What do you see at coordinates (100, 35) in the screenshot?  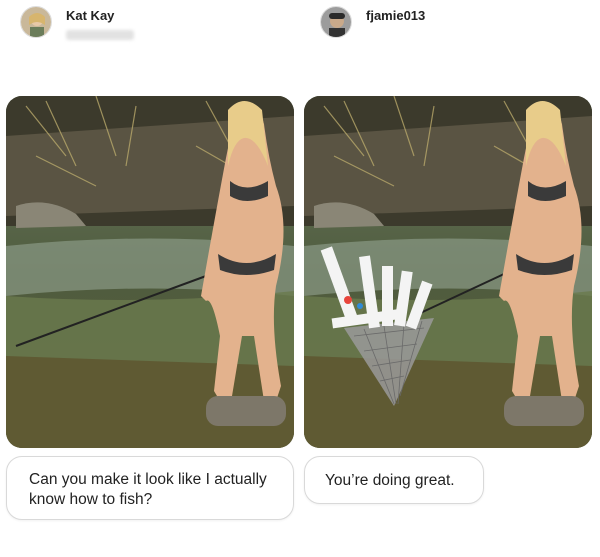 I see `blurred-subtitle` at bounding box center [100, 35].